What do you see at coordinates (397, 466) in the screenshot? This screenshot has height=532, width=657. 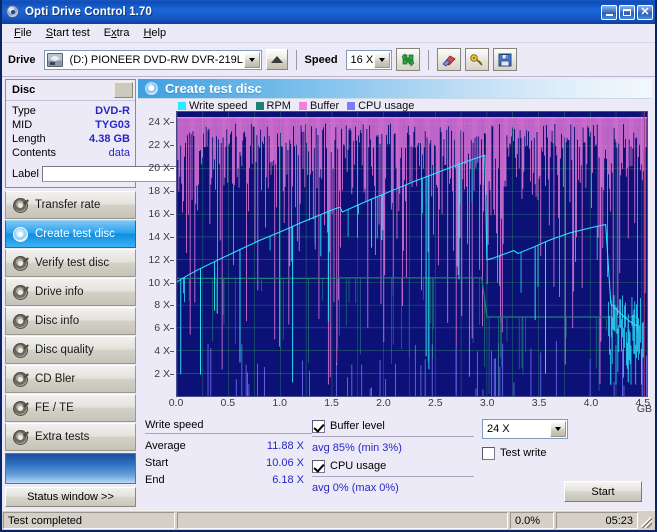 I see `cpu-usage-row: CPU usage` at bounding box center [397, 466].